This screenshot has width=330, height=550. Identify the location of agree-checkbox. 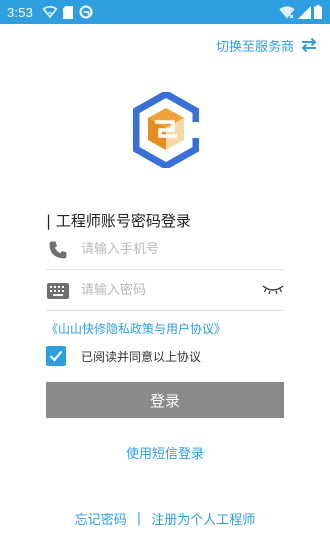
(56, 356).